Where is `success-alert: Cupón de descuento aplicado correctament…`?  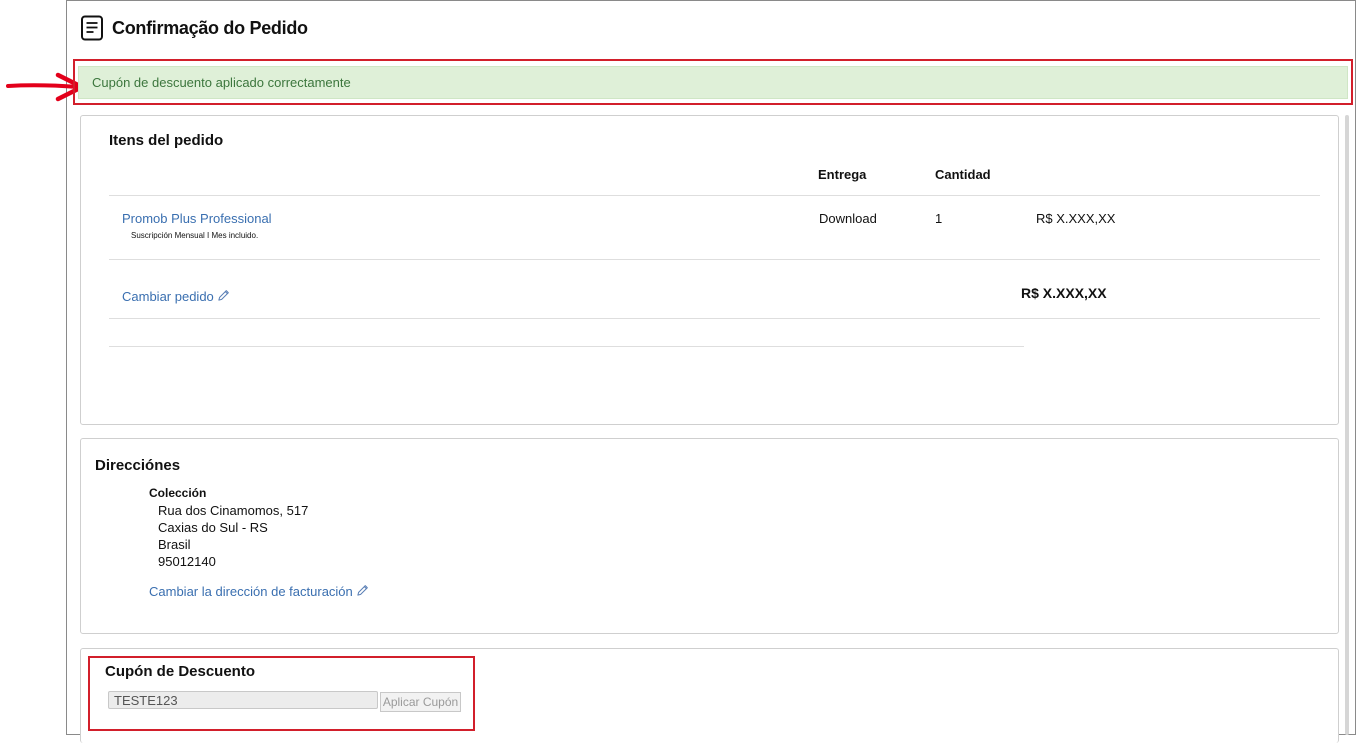
success-alert: Cupón de descuento aplicado correctament… is located at coordinates (713, 82).